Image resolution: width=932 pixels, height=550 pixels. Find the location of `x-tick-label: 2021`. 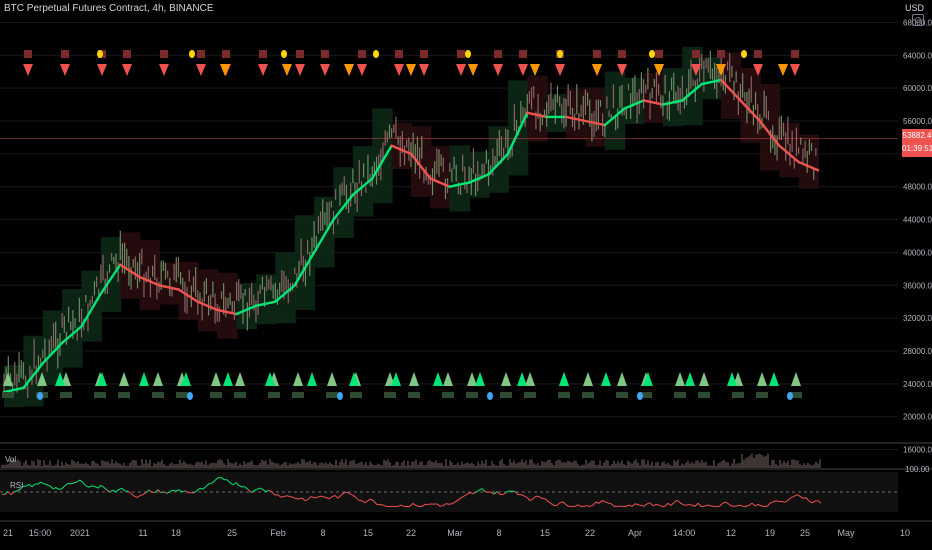

x-tick-label: 2021 is located at coordinates (80, 533).